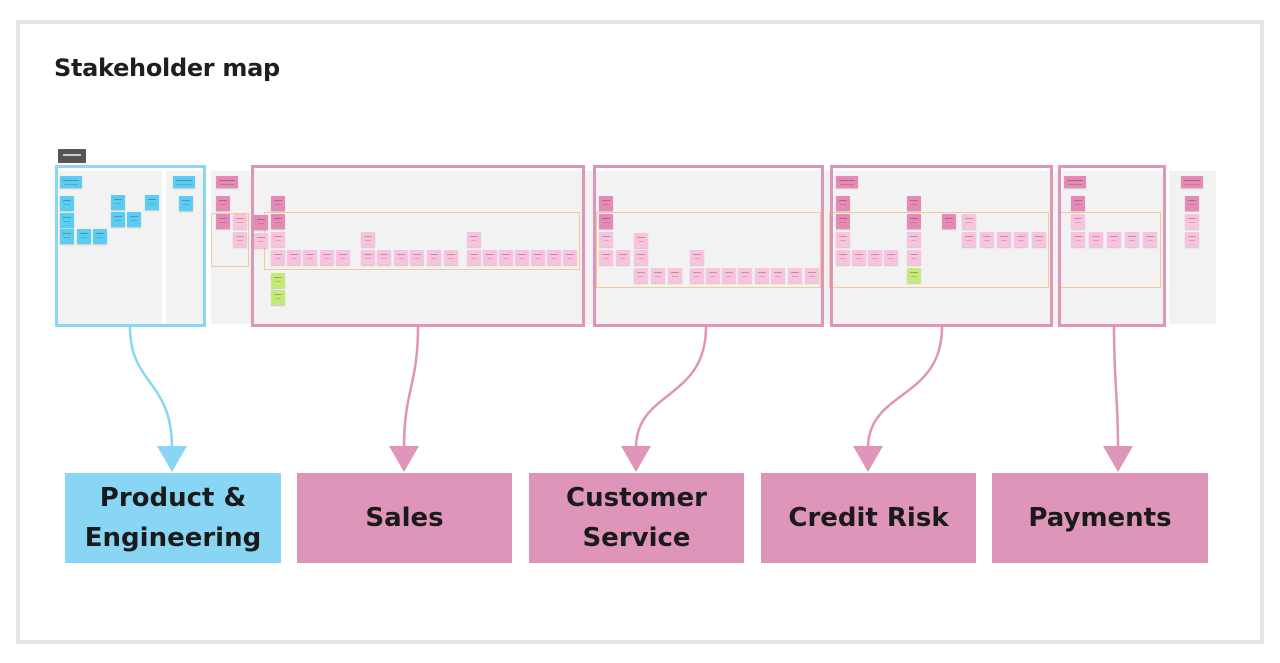 The width and height of the screenshot is (1280, 663). Describe the element at coordinates (173, 538) in the screenshot. I see `label-line: Engineering` at that location.